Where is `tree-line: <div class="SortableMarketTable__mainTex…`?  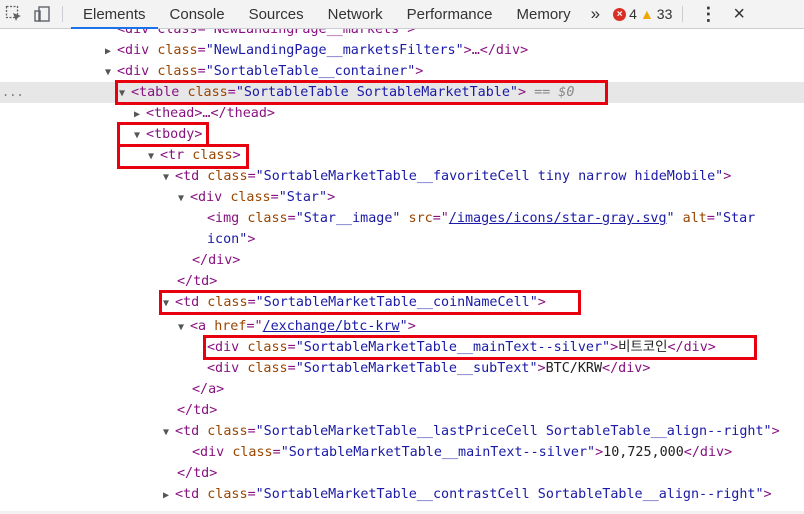
tree-line: <div class="SortableMarketTable__mainTex… is located at coordinates (462, 452).